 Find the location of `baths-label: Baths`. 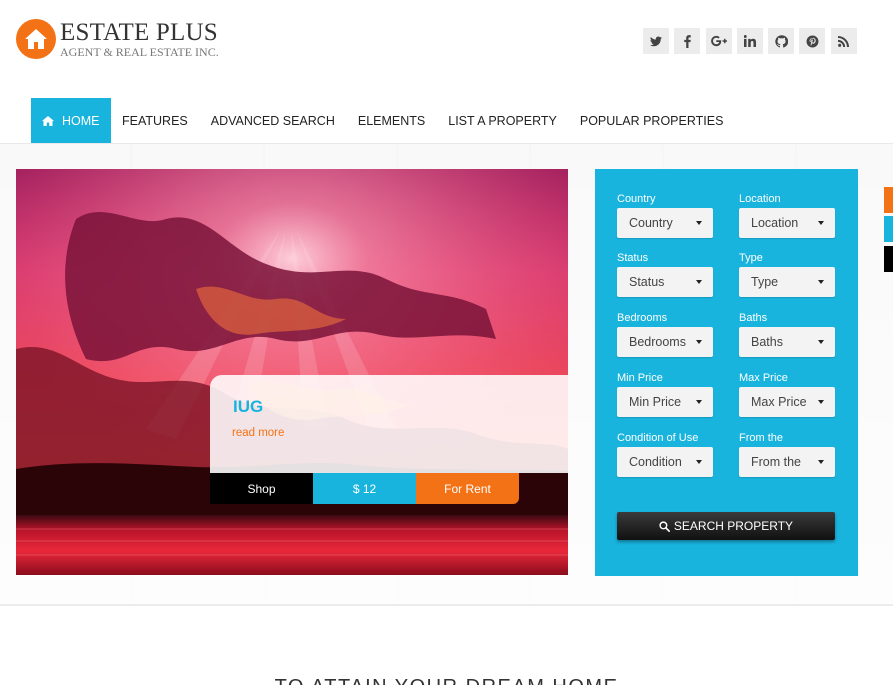

baths-label: Baths is located at coordinates (753, 318).